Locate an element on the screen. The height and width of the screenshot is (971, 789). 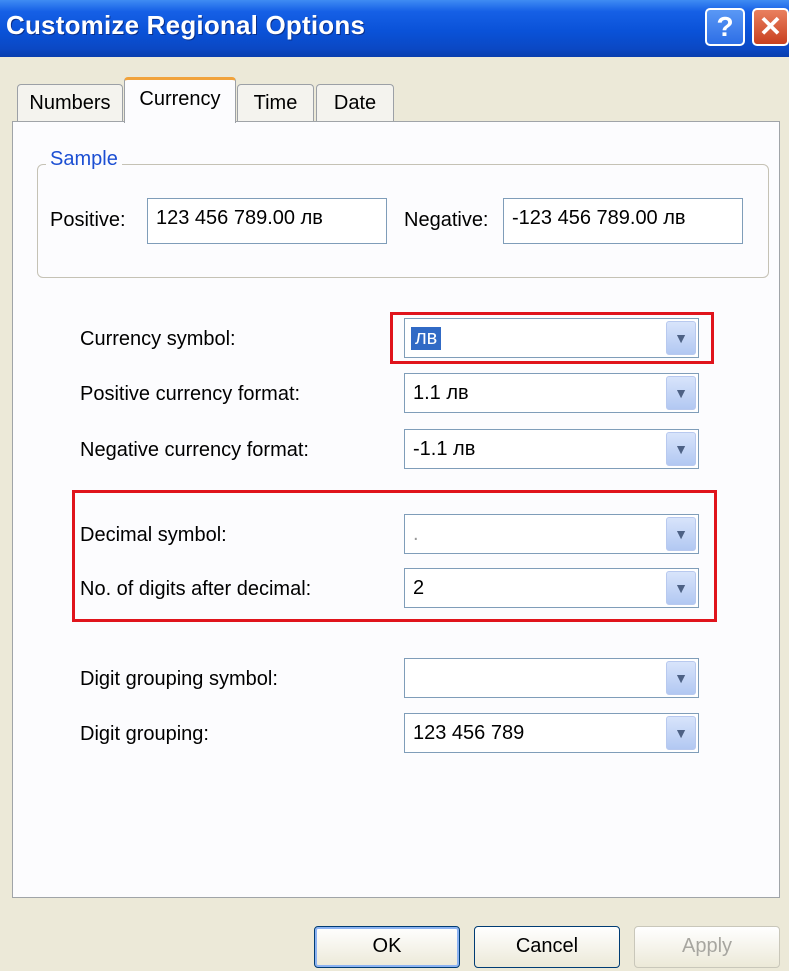
negative-format-value: -1.1 лв is located at coordinates (444, 449).